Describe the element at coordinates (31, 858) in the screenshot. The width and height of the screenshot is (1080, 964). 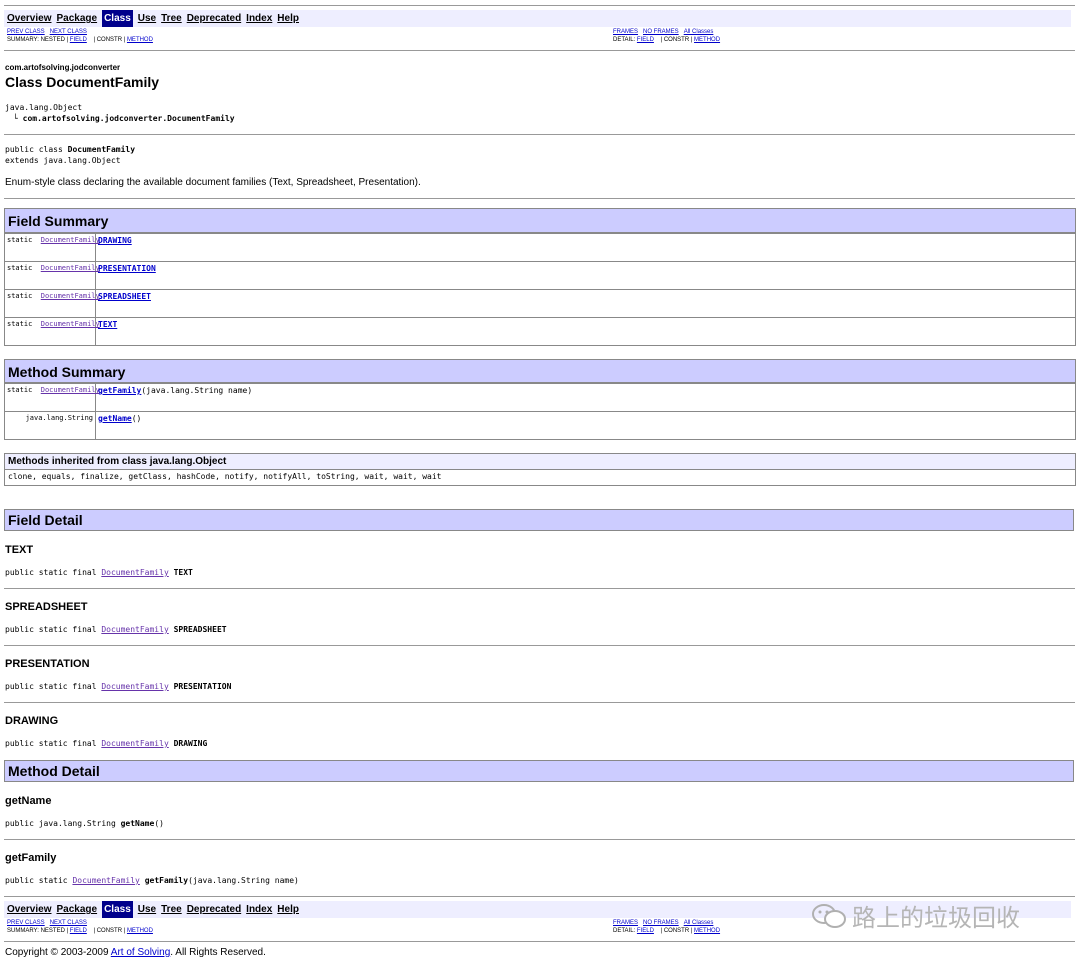
I see `method-detail-name: getFamily` at that location.